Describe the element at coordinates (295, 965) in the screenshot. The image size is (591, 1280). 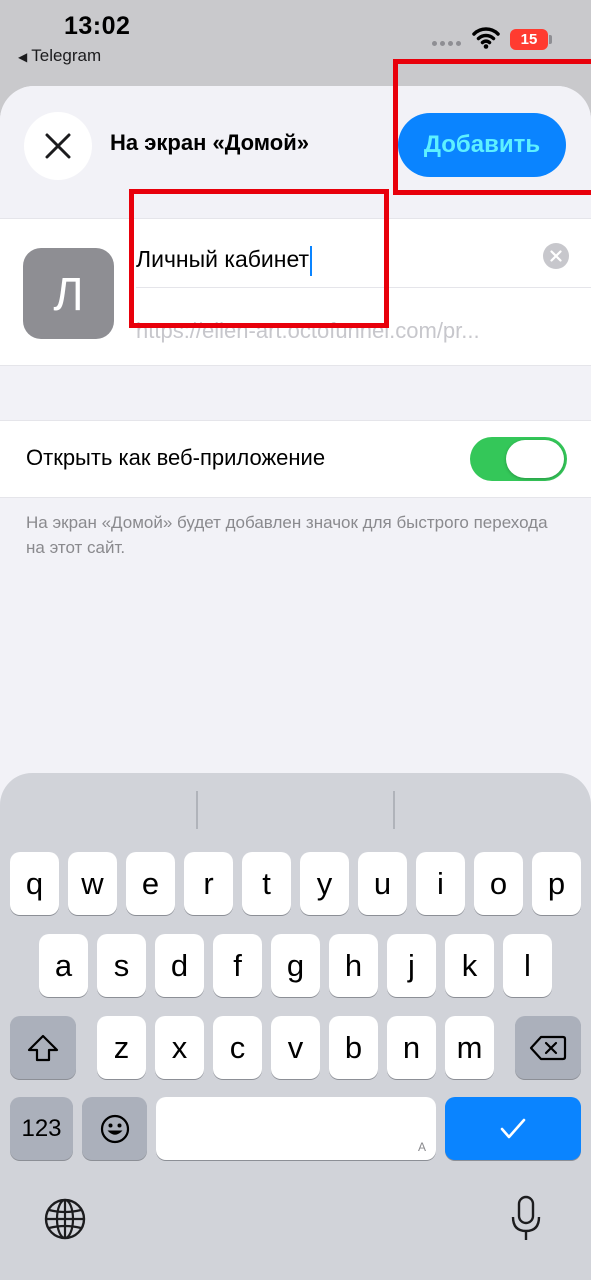
I see `key-g: g` at that location.